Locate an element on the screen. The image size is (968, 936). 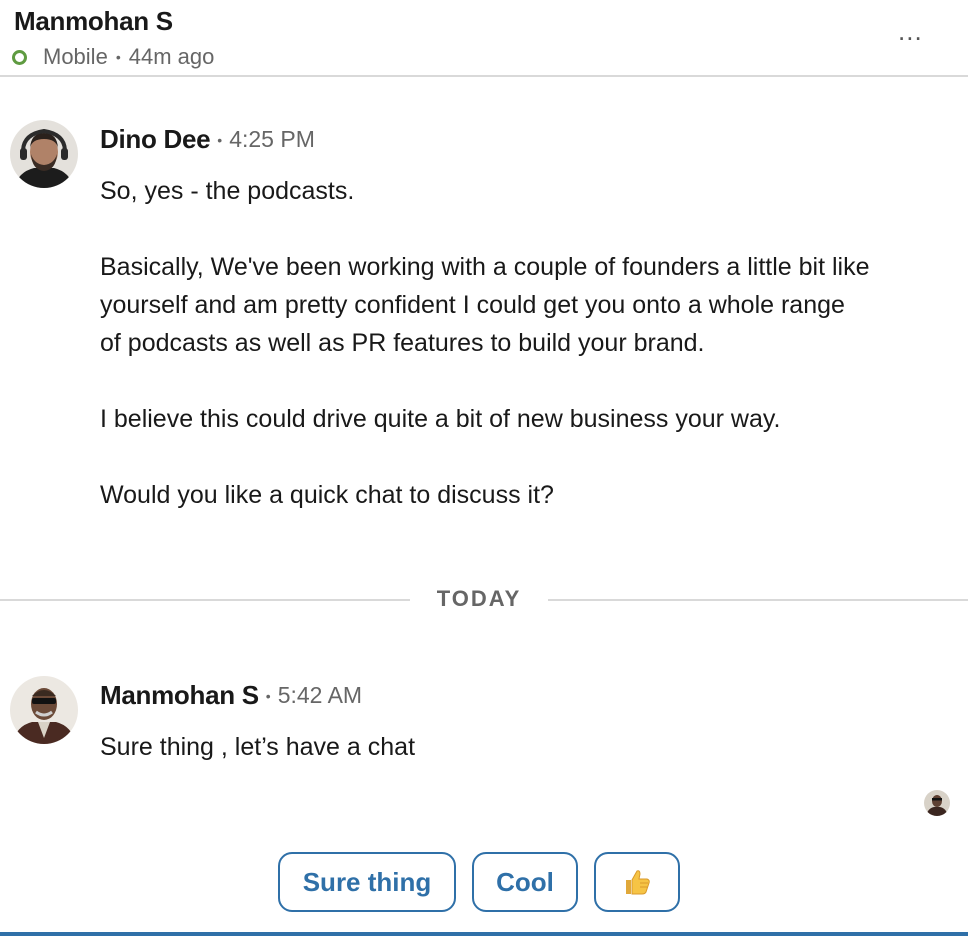
message-time: 5:42 AM is located at coordinates (320, 695).